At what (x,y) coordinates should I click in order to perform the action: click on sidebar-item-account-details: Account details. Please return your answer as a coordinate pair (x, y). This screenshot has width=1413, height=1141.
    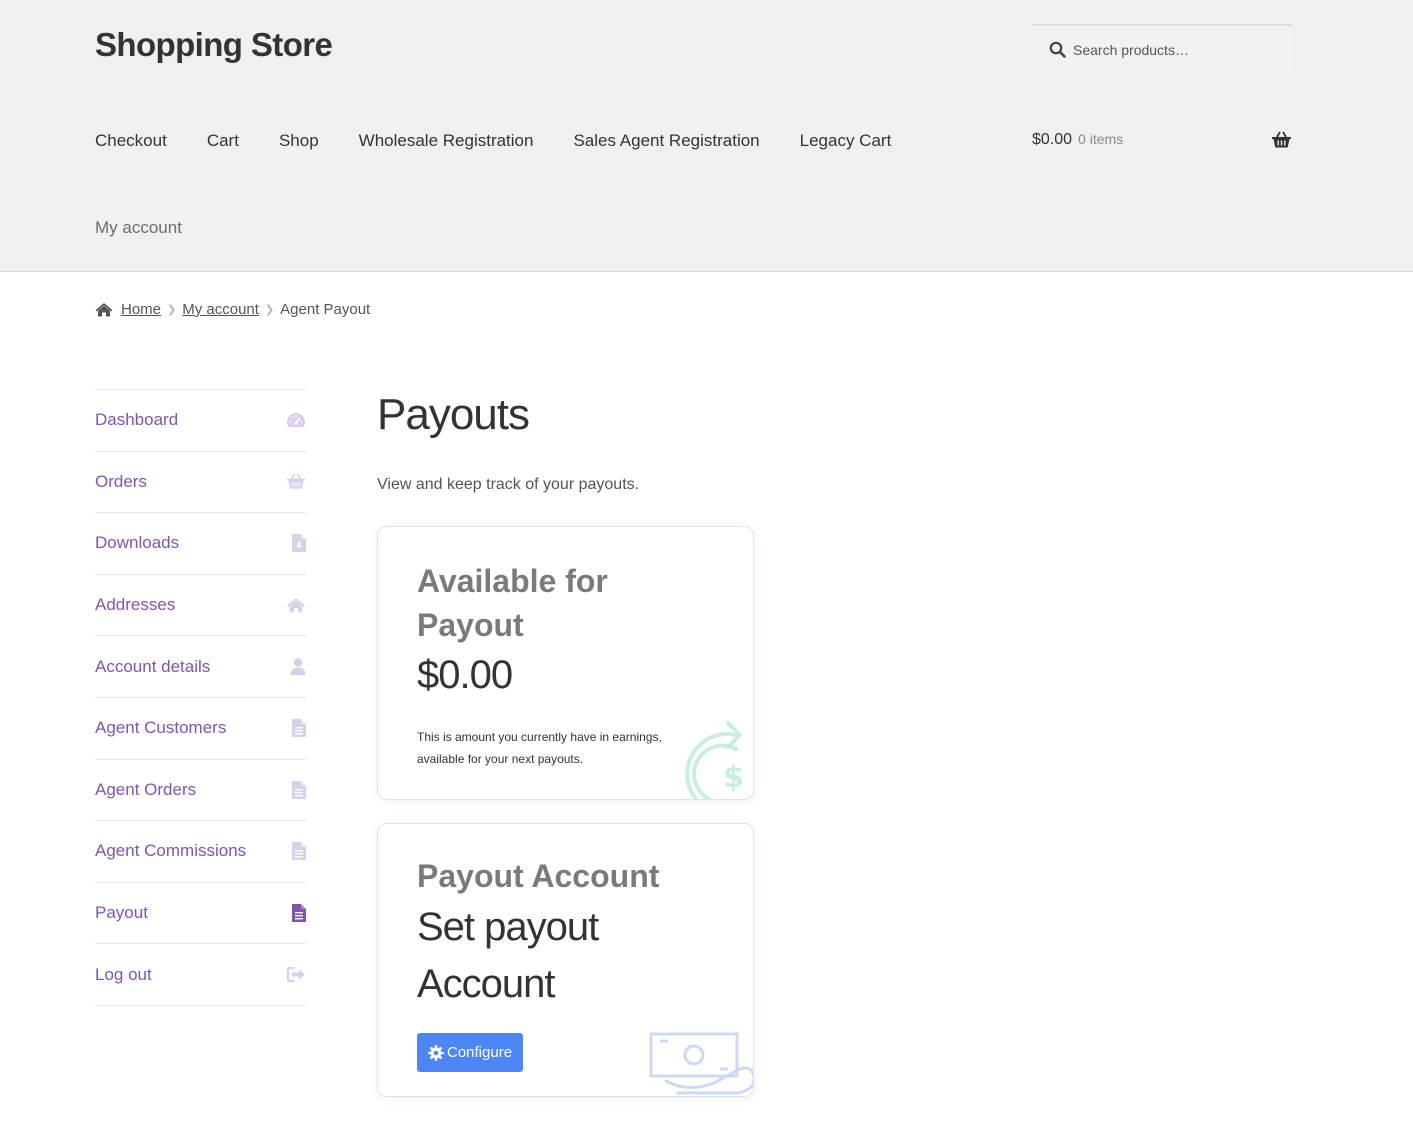
    Looking at the image, I should click on (200, 667).